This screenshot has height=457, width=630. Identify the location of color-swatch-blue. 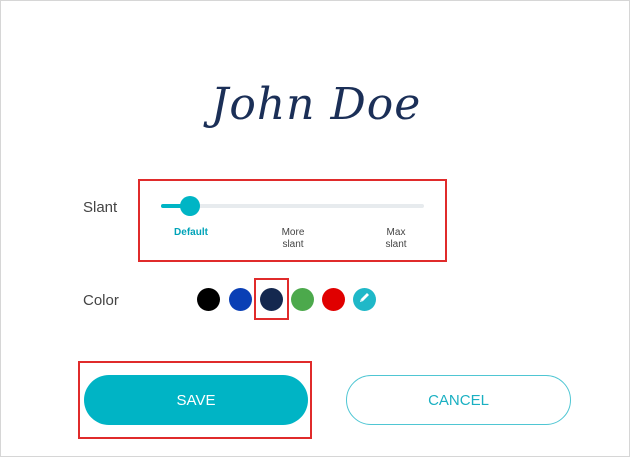
(240, 299).